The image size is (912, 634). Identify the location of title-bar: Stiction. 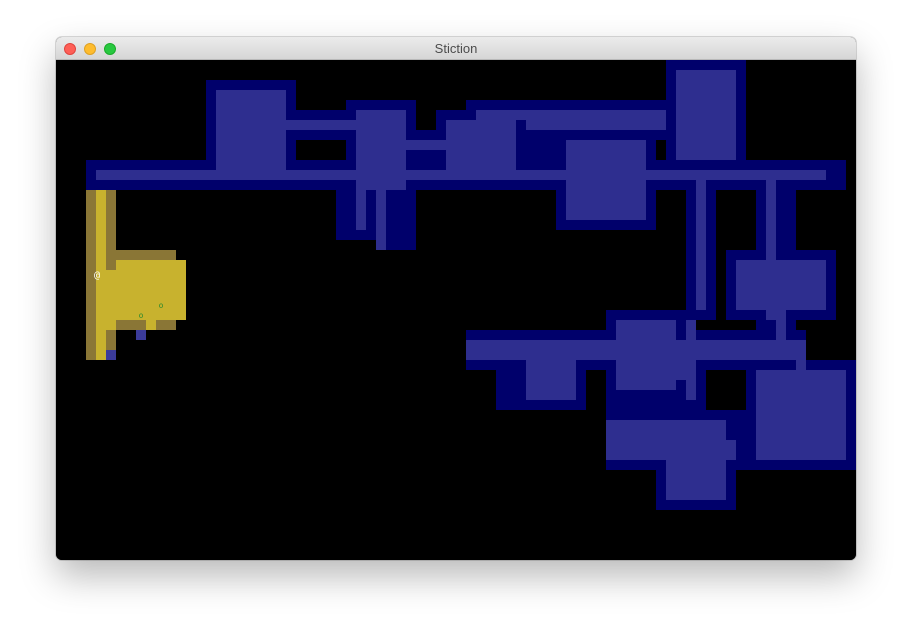
(456, 48).